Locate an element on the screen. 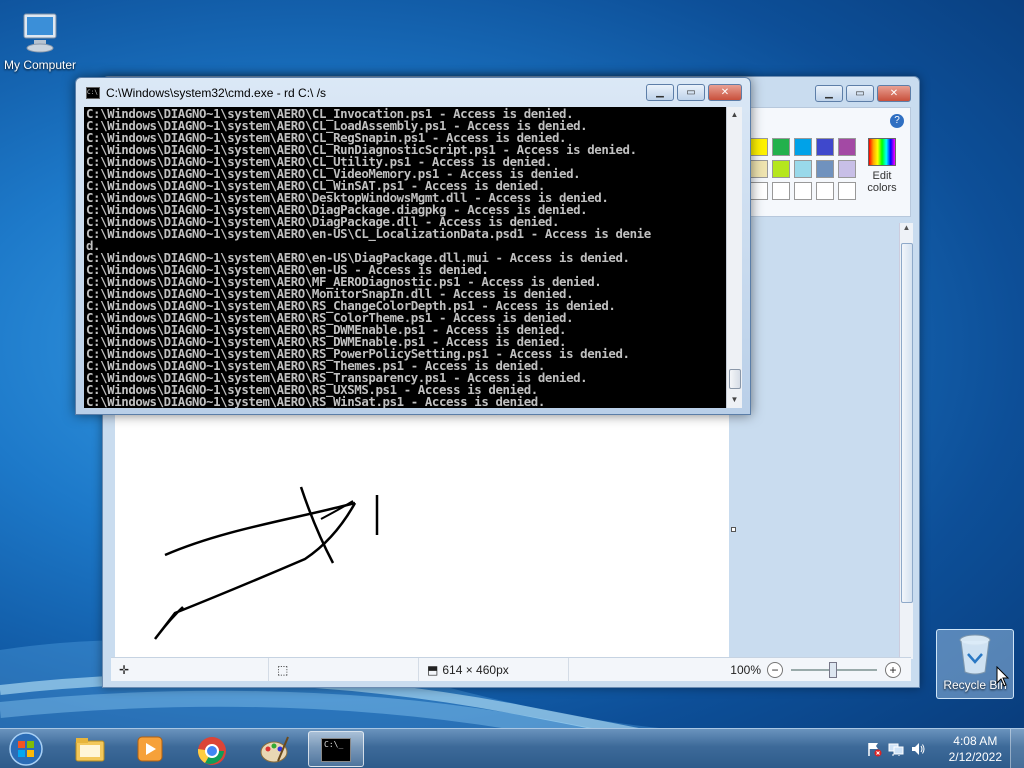 This screenshot has height=768, width=1024. cmd-window-title: C:\Windows\system32\cmd.exe - rd C:\ /s is located at coordinates (216, 92).